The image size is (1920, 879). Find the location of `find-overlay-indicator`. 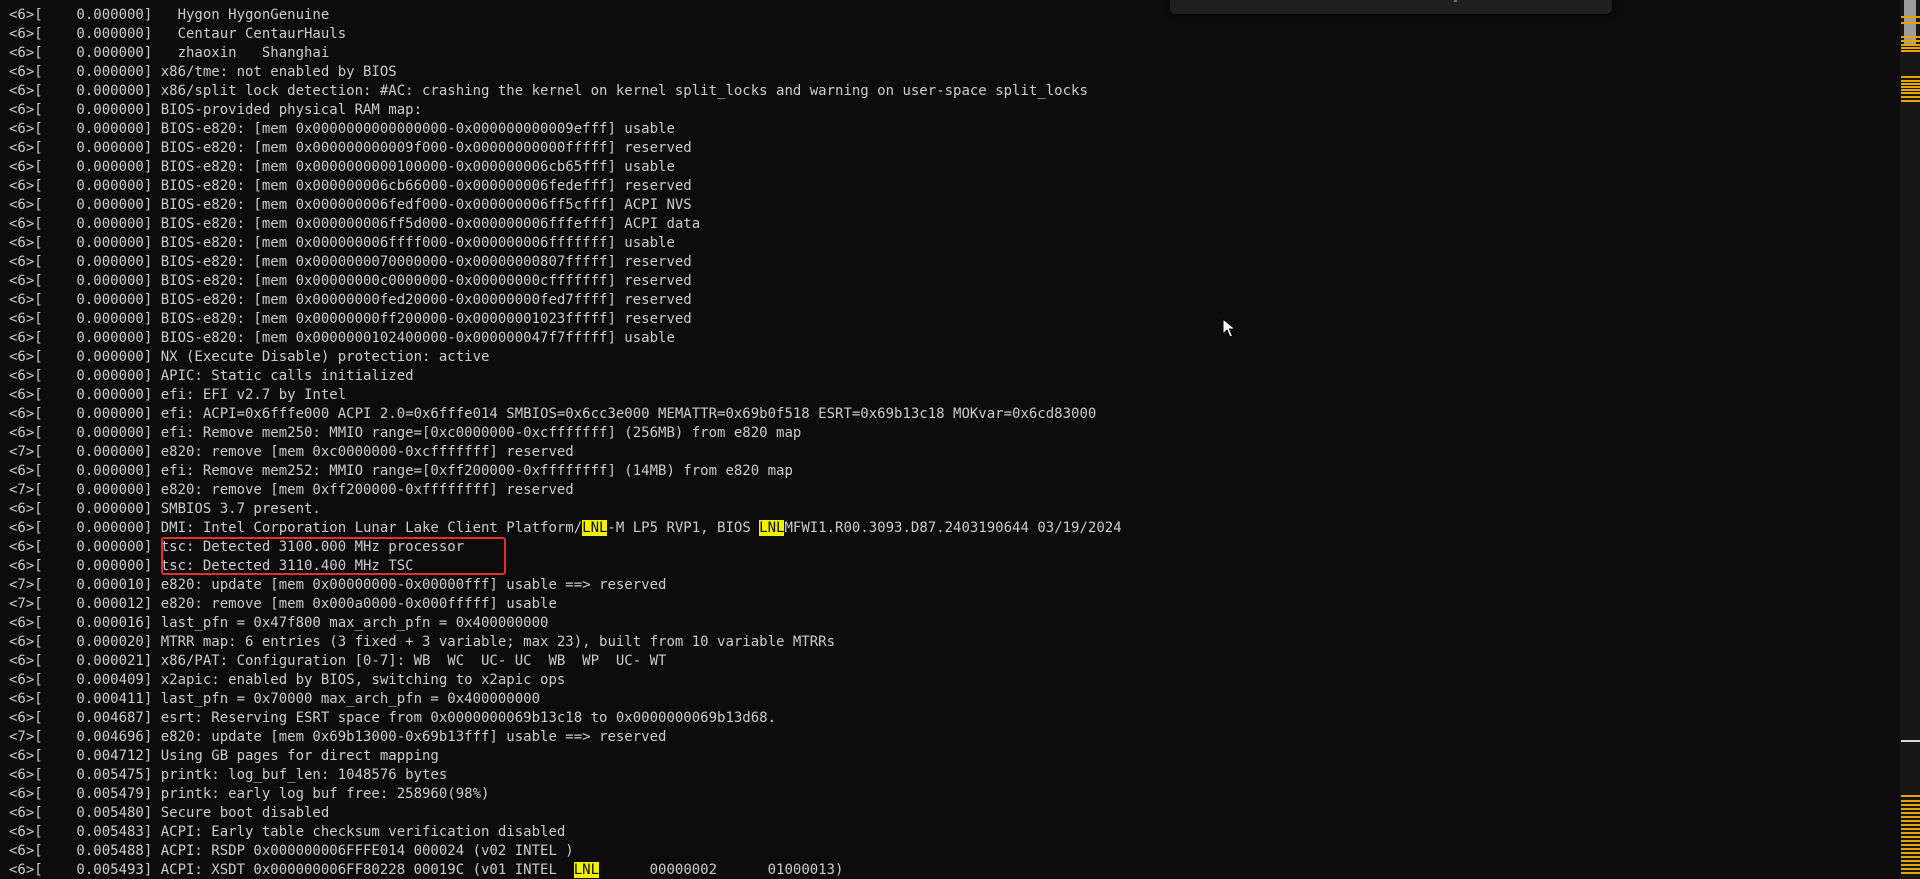

find-overlay-indicator is located at coordinates (1455, 1).